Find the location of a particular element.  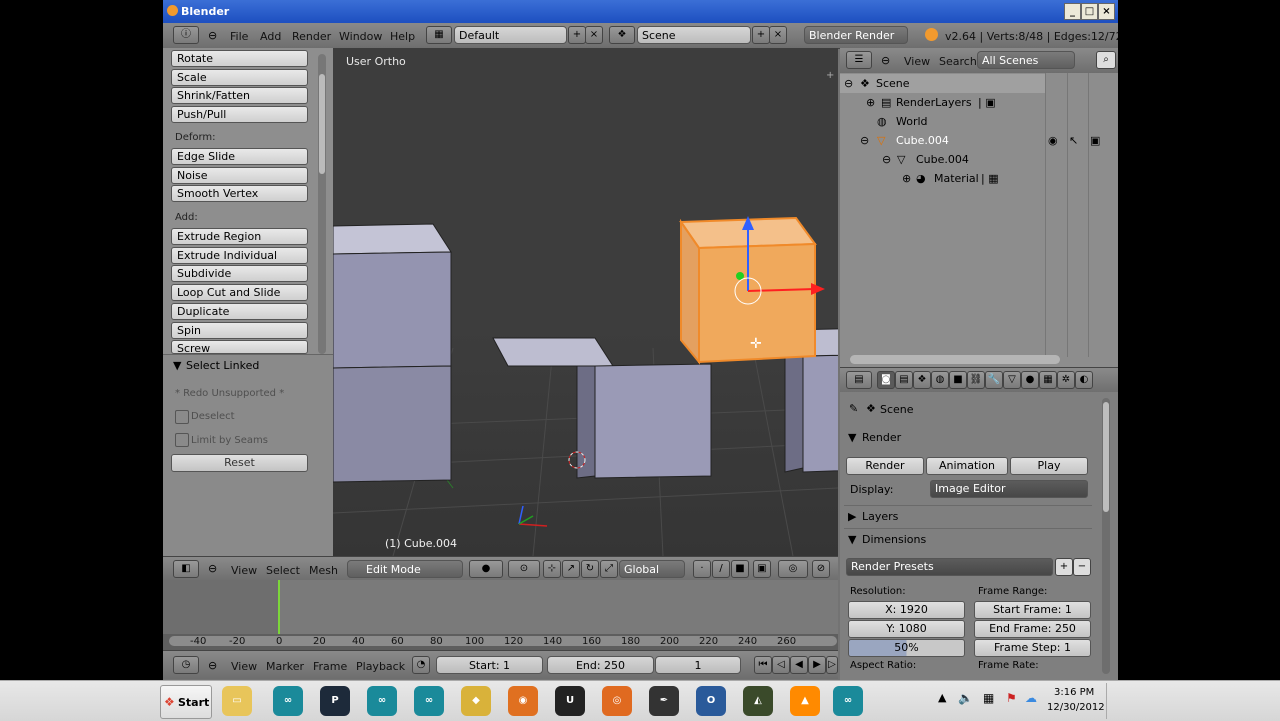

outliner-scrollbar is located at coordinates (955, 359).